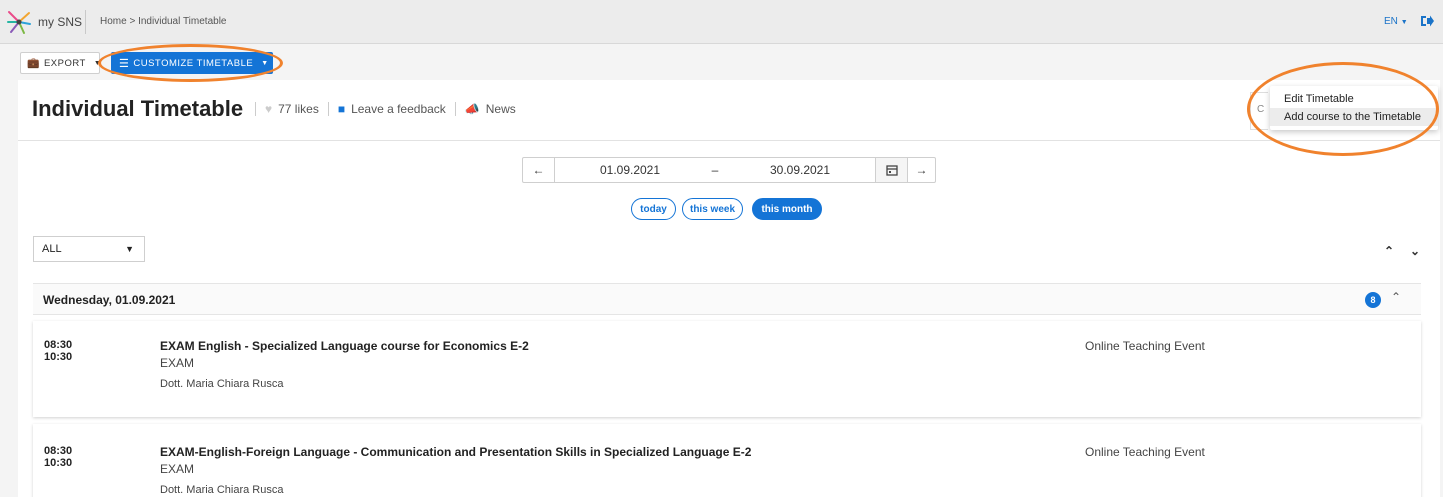  Describe the element at coordinates (268, 109) in the screenshot. I see `heart-icon: ♥` at that location.